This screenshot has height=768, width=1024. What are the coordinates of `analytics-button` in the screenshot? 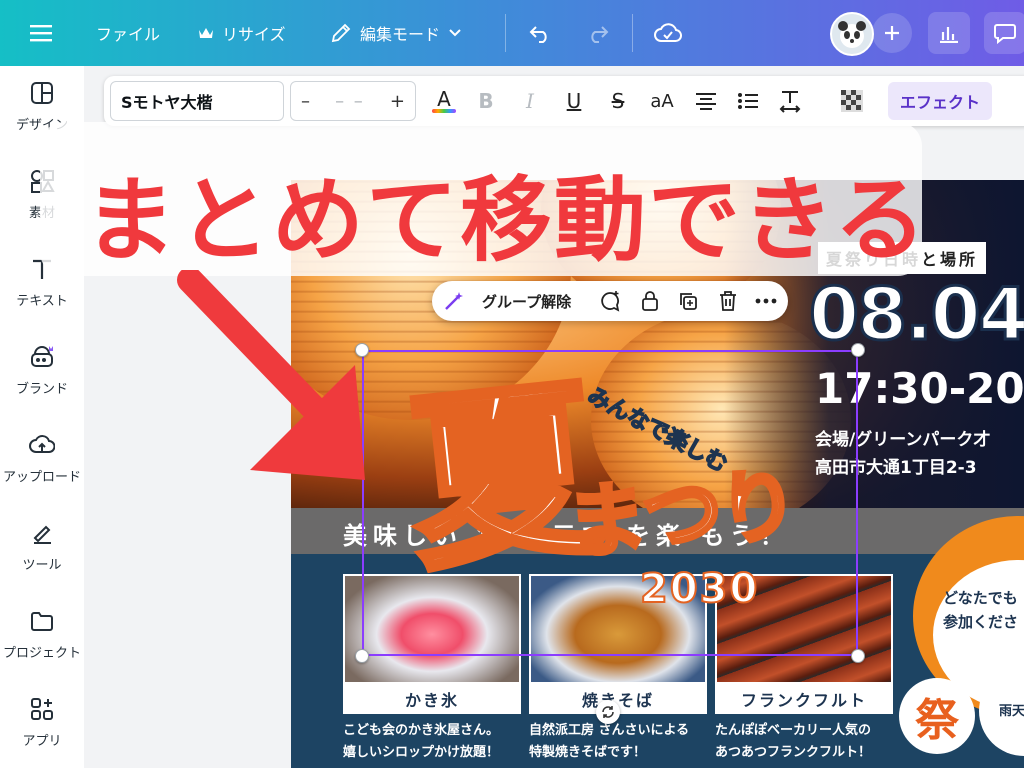 It's located at (949, 33).